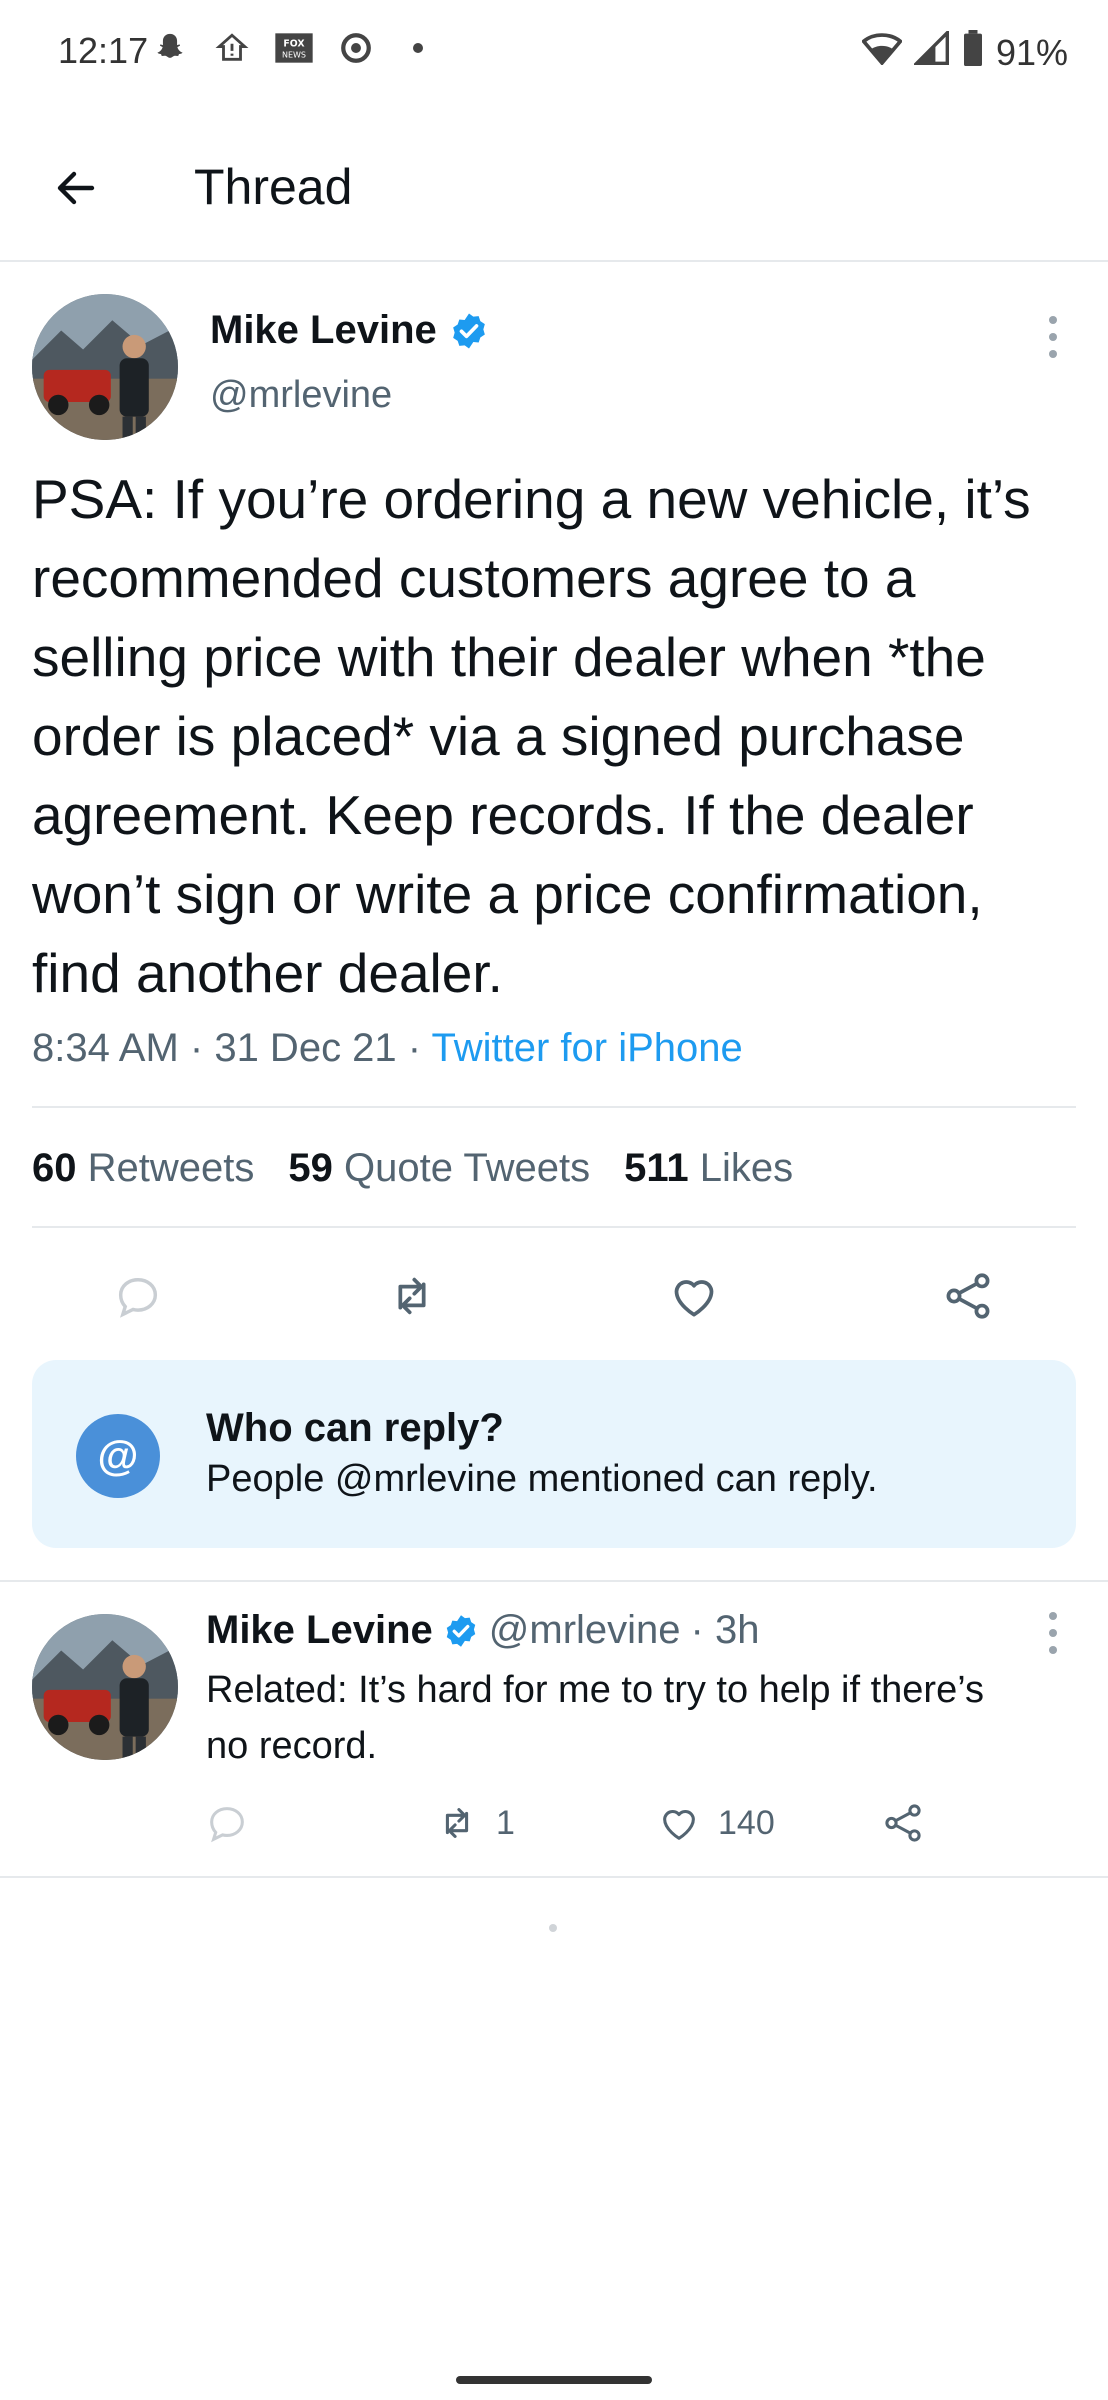  I want to click on author-name-row: Mike Levine, so click(349, 330).